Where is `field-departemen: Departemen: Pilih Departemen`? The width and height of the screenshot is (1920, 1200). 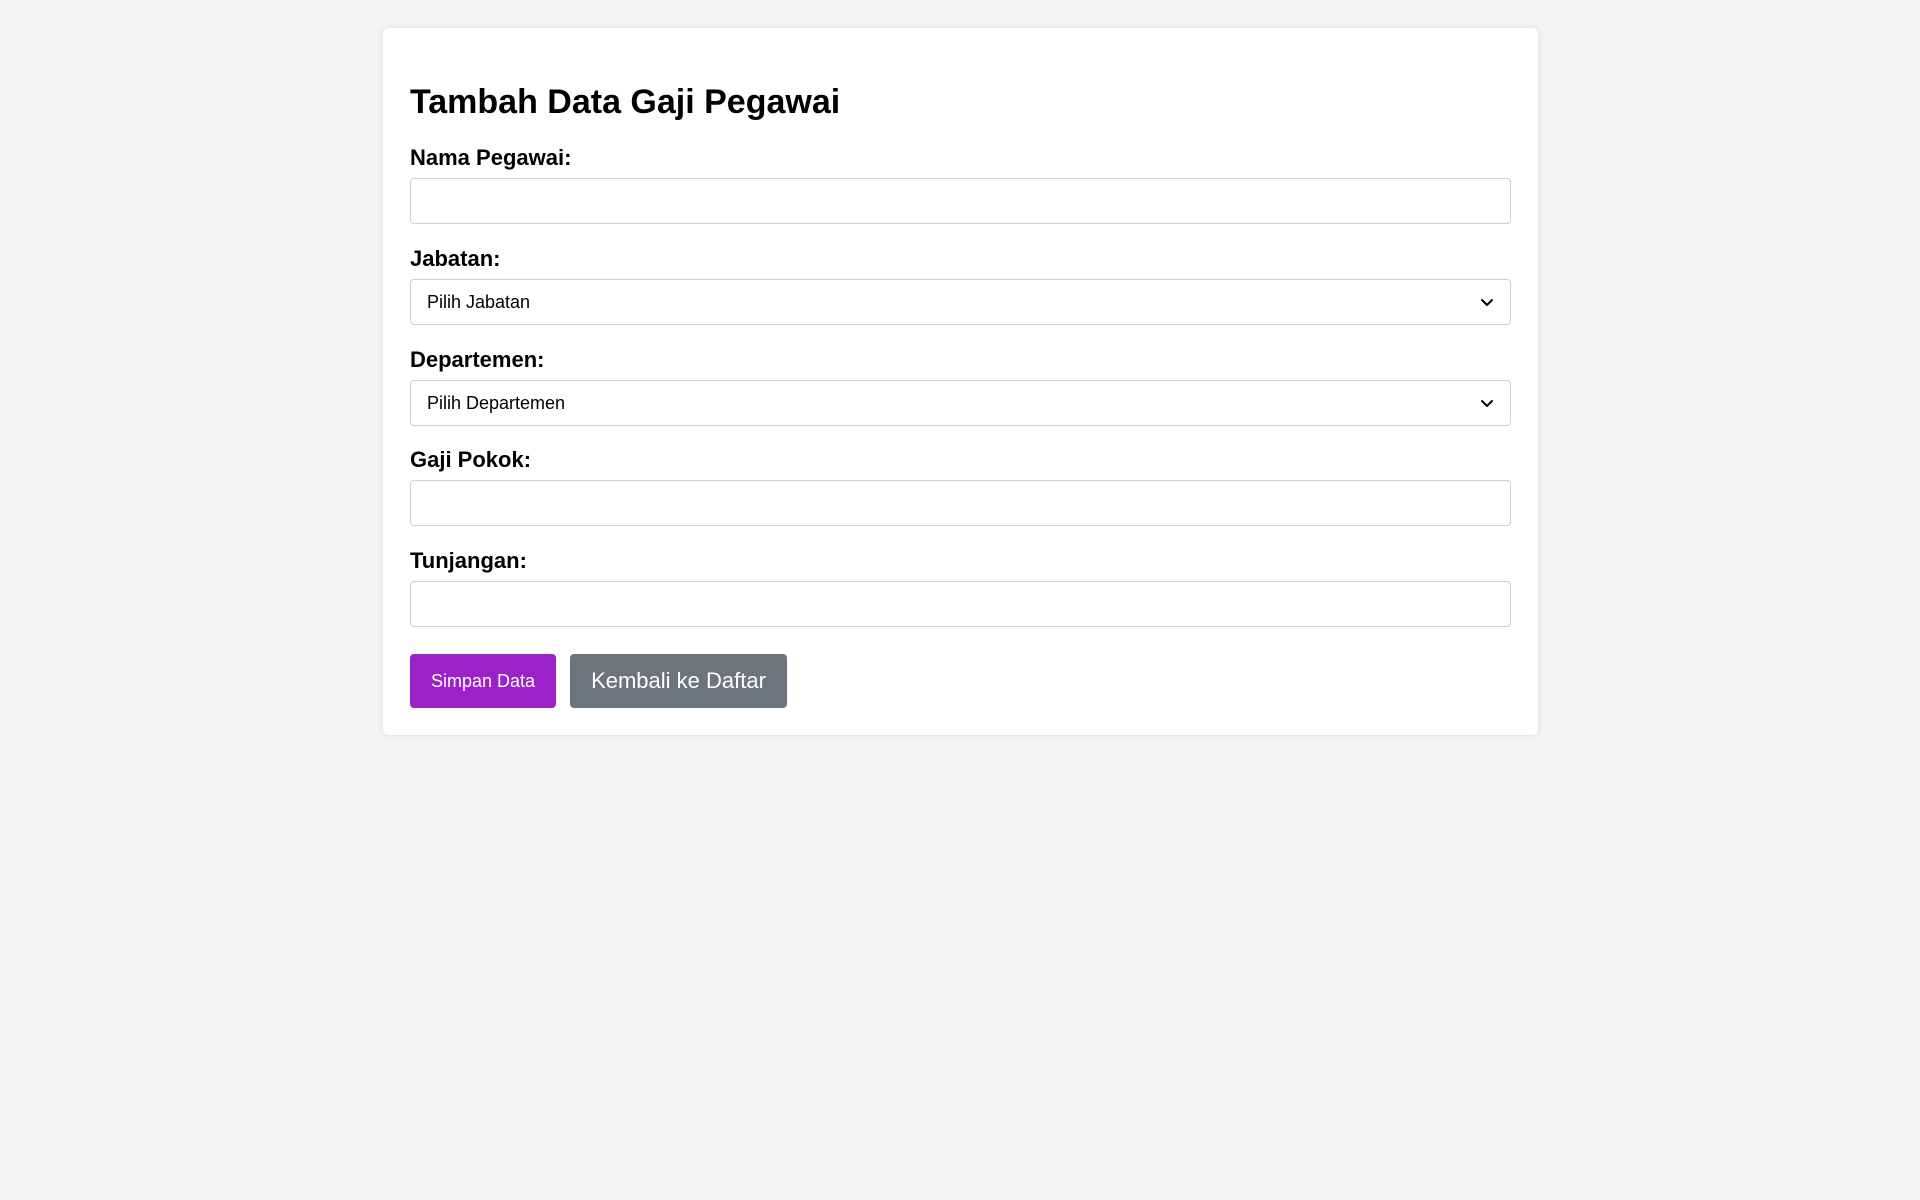
field-departemen: Departemen: Pilih Departemen is located at coordinates (960, 386).